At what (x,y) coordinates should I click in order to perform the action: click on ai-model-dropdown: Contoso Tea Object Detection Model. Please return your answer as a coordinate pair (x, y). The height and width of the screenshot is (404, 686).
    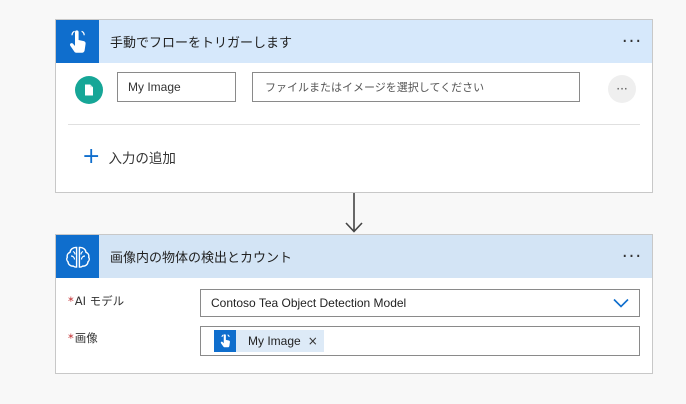
    Looking at the image, I should click on (420, 303).